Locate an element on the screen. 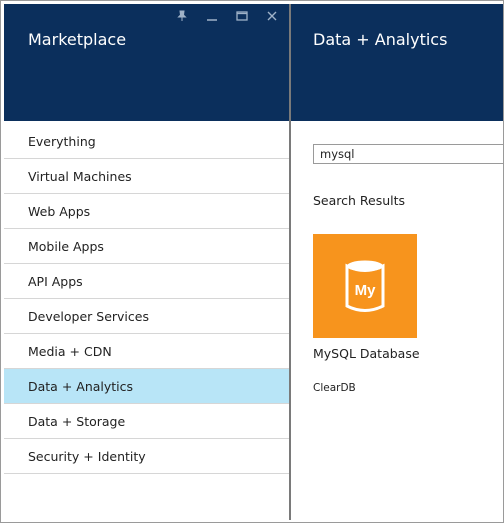  mysql-database-tile: My is located at coordinates (365, 286).